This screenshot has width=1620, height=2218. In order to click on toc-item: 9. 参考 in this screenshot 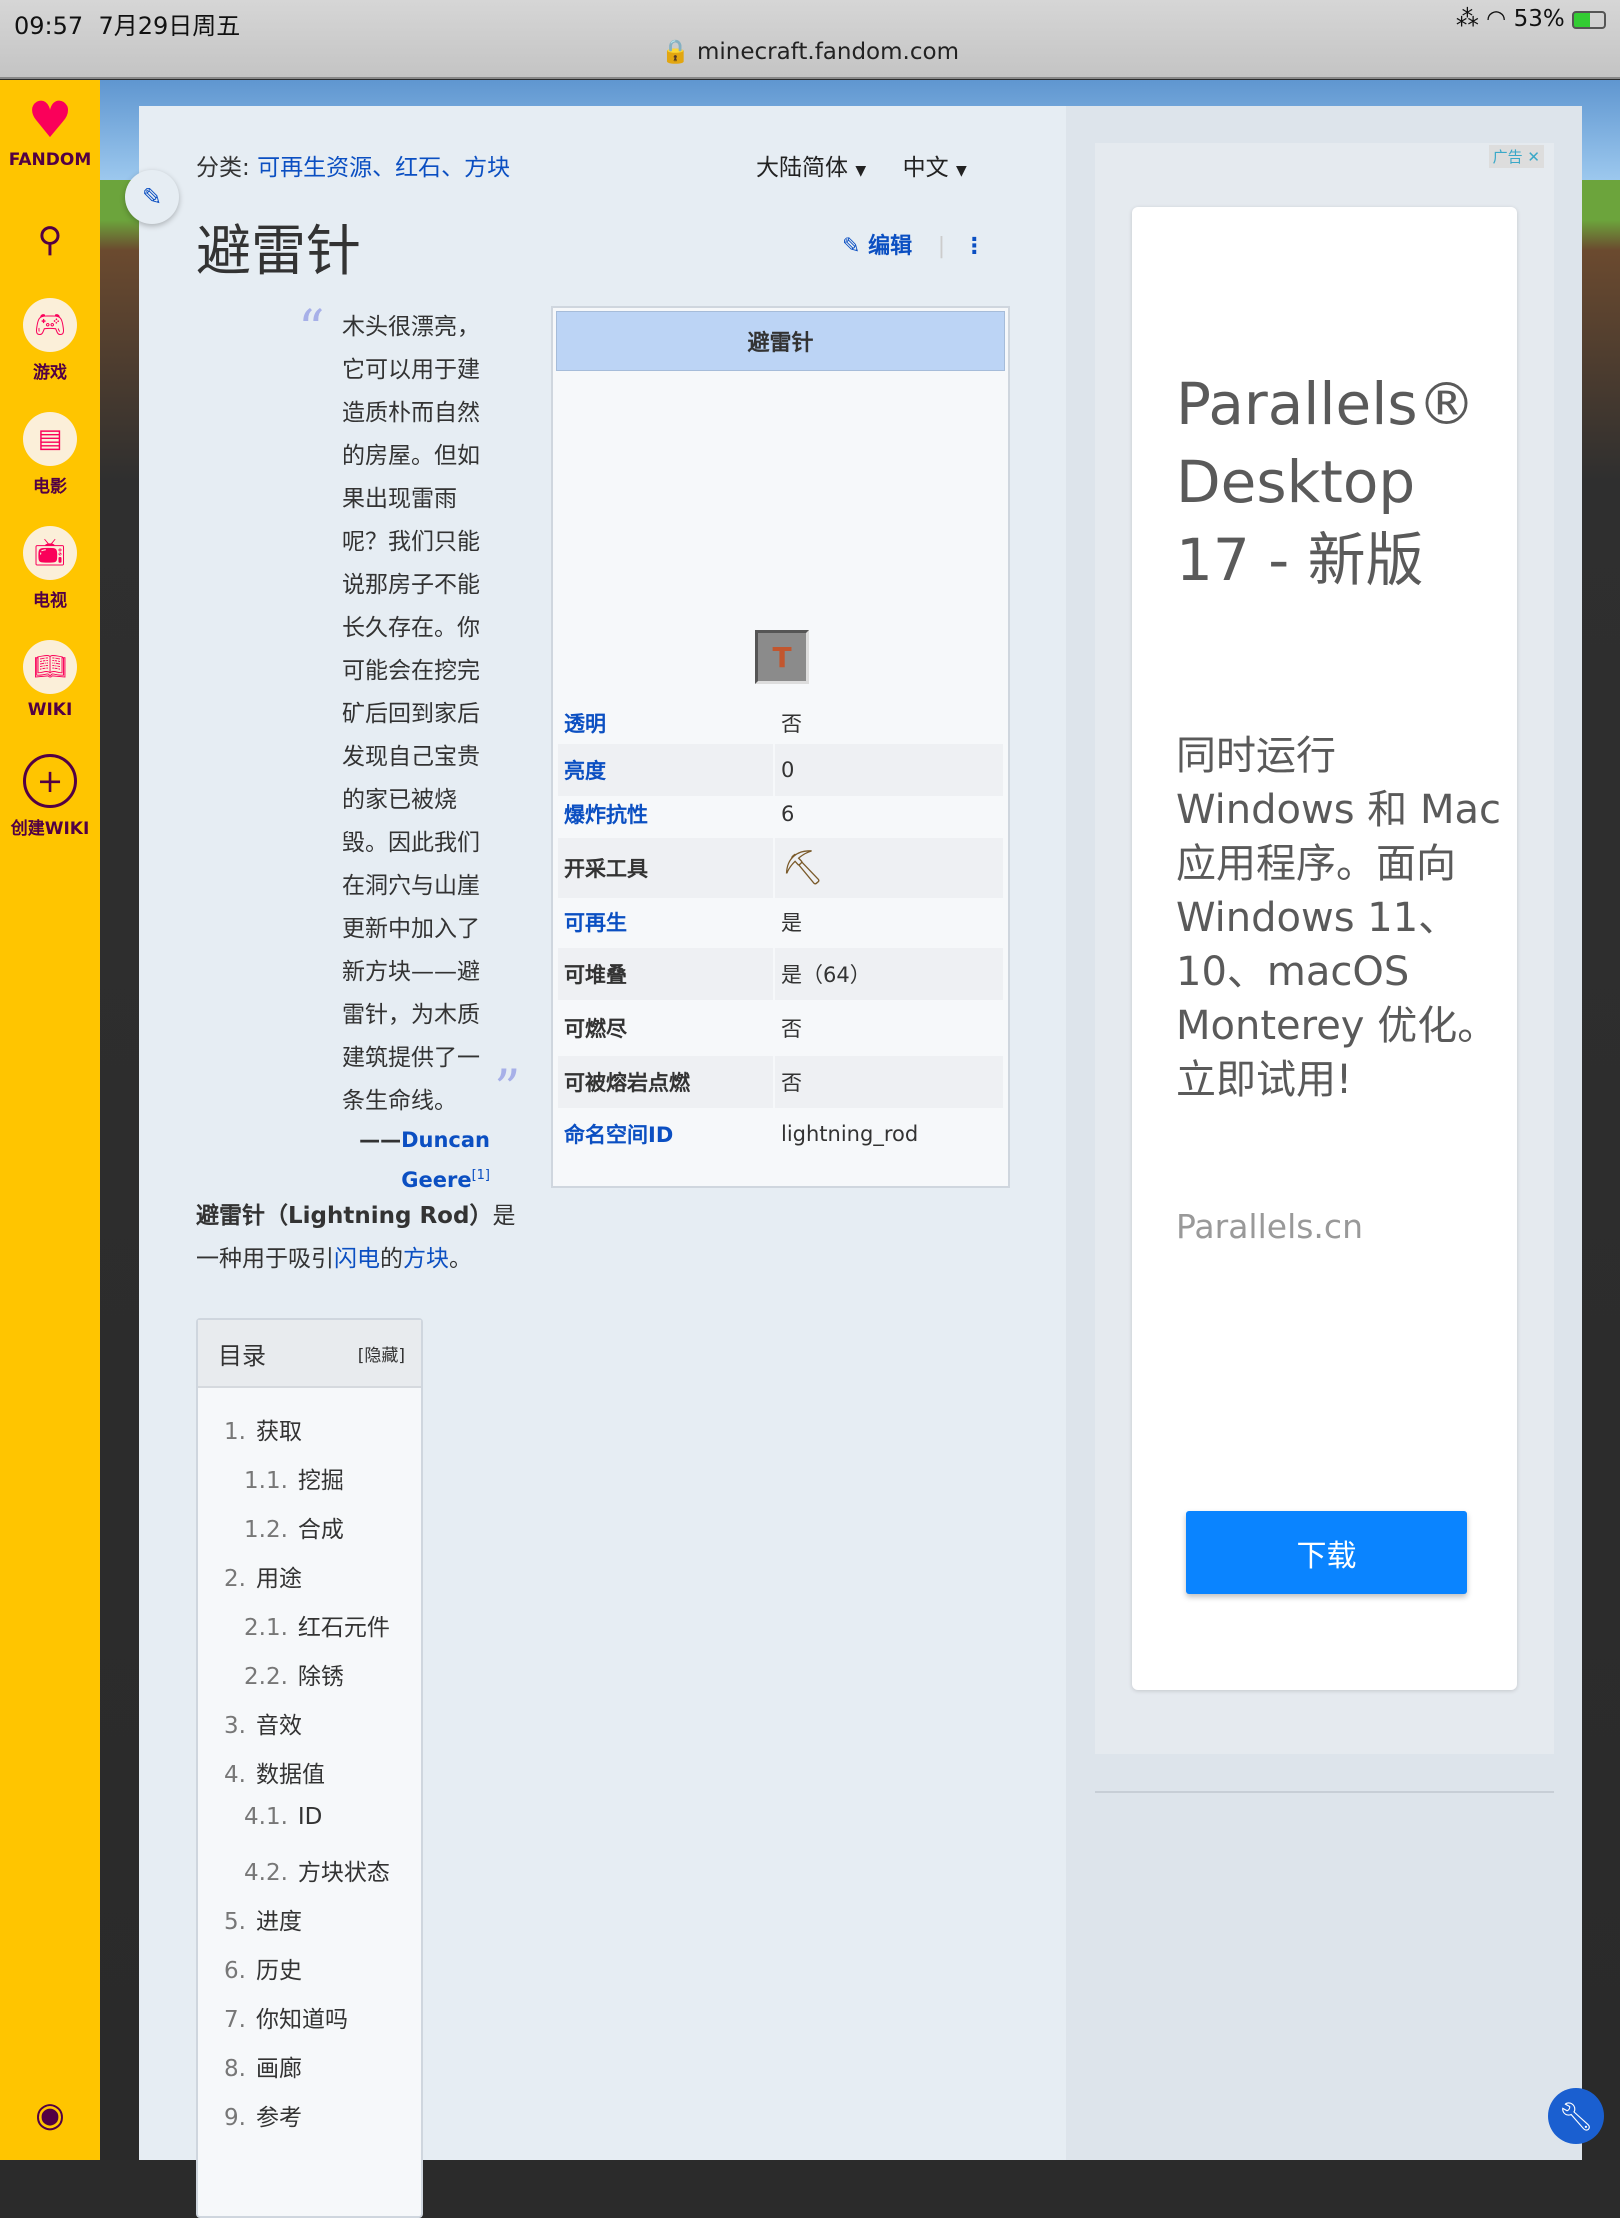, I will do `click(263, 2115)`.